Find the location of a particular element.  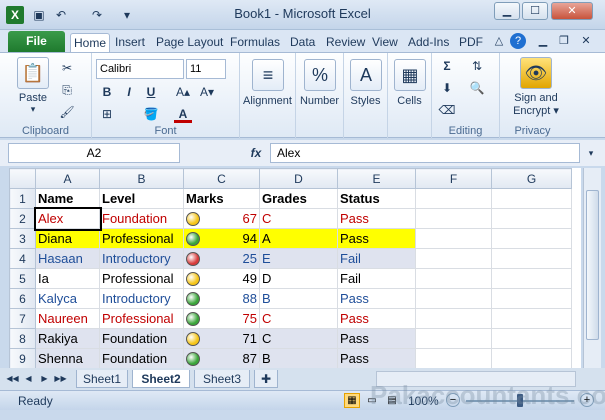

borders-icon: ⊞ is located at coordinates (107, 114).